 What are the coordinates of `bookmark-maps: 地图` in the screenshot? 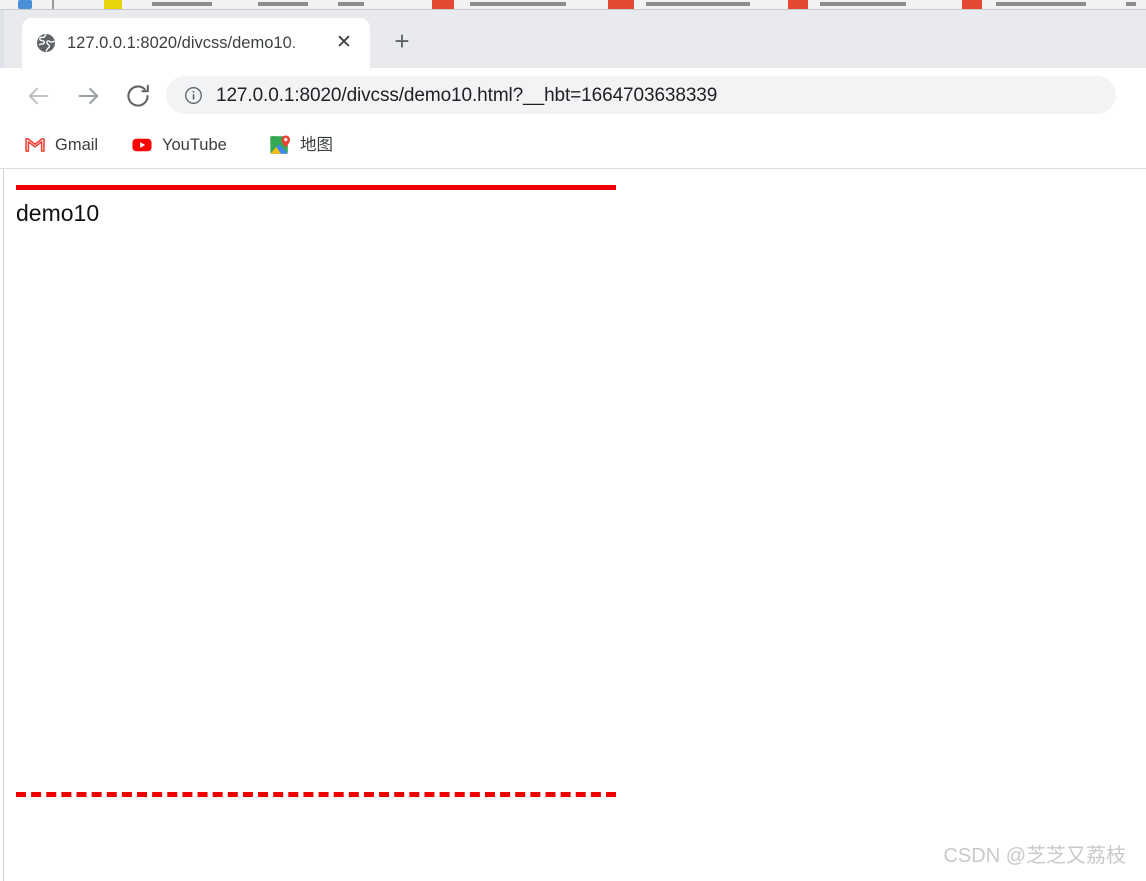 It's located at (301, 145).